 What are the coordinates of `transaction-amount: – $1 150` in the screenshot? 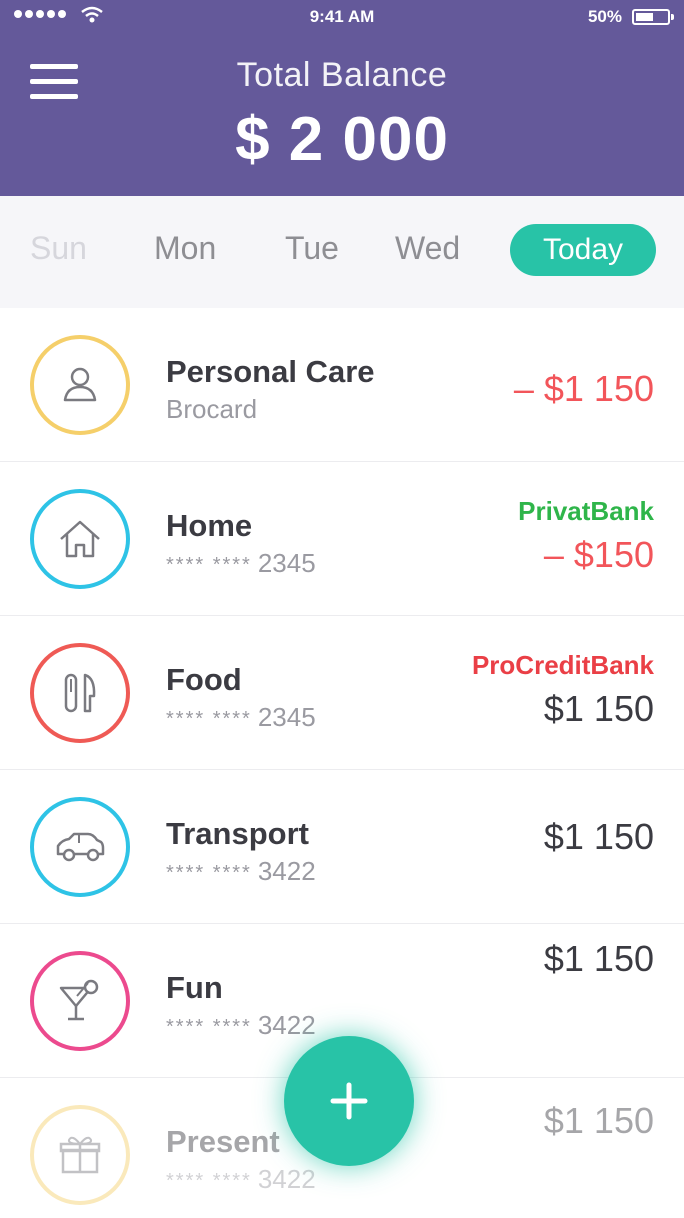 It's located at (583, 388).